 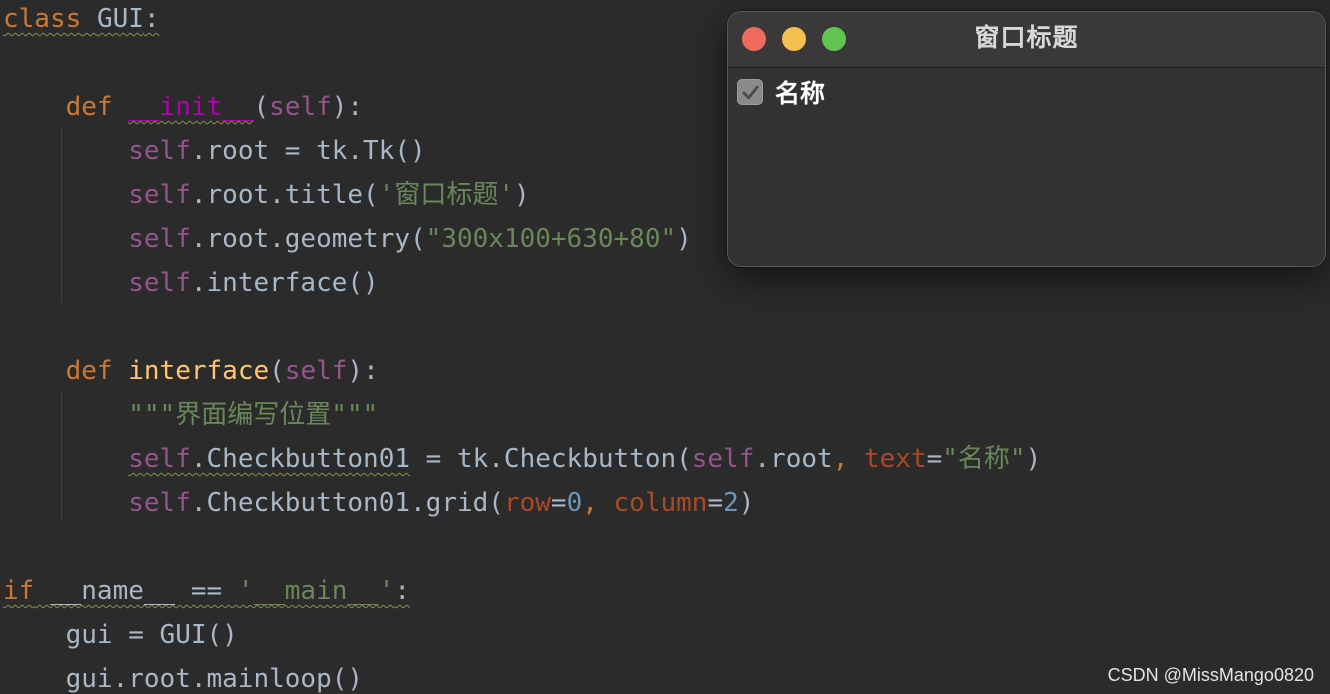 I want to click on window-titlebar: 窗口标题, so click(x=1026, y=40).